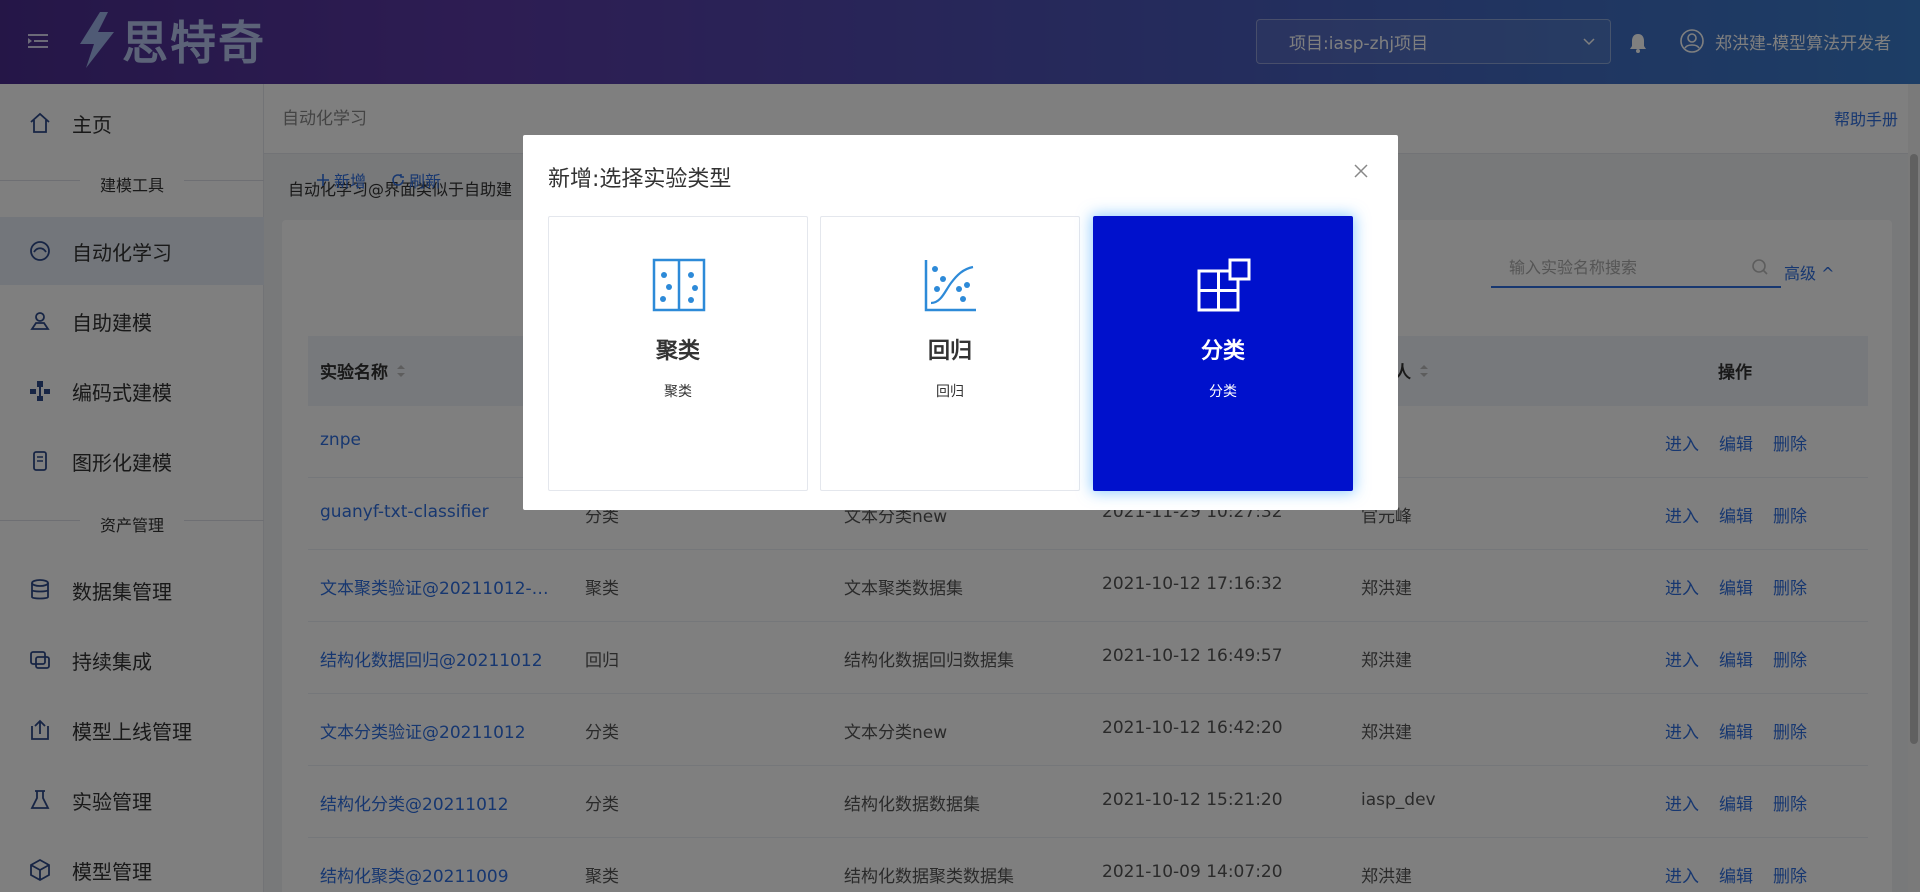  I want to click on type-card-title: 分类, so click(1222, 351).